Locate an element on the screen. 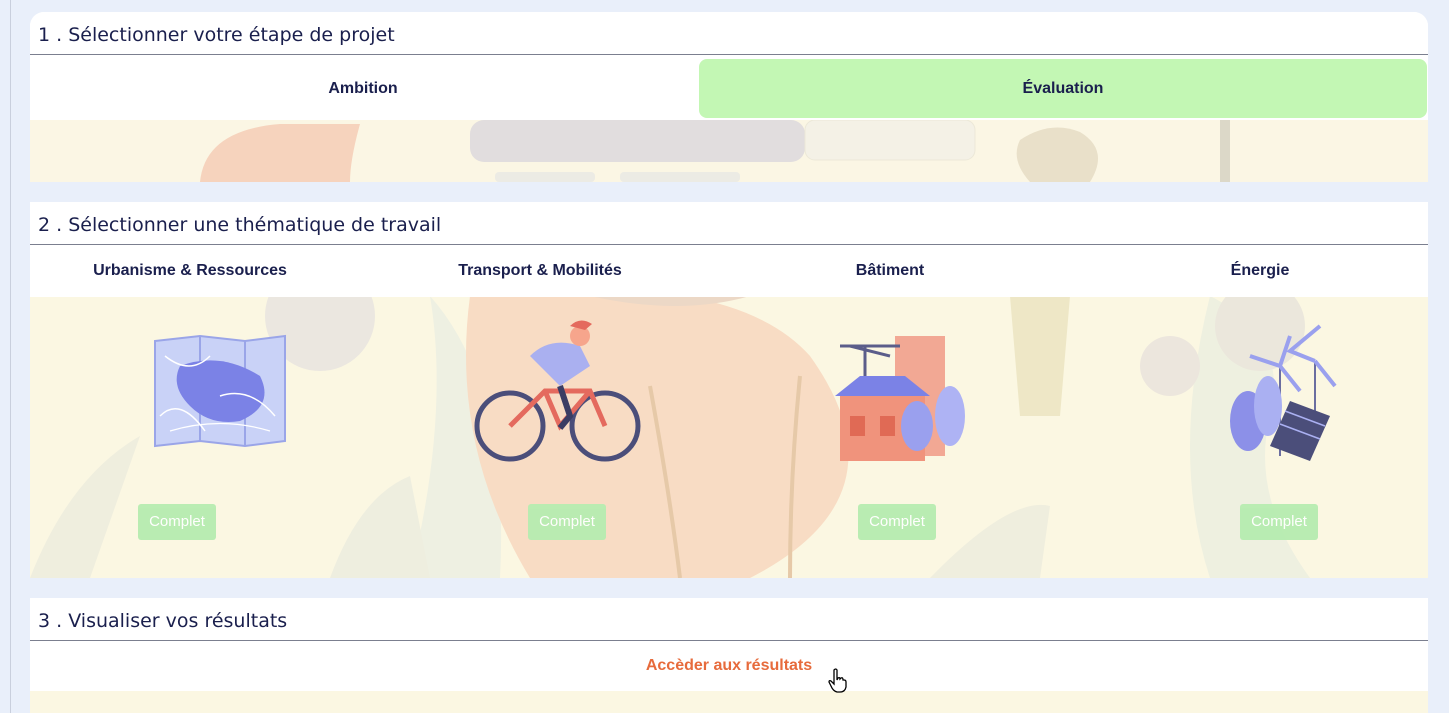 The image size is (1449, 713). access-results-link: Accèder aux résultats is located at coordinates (729, 665).